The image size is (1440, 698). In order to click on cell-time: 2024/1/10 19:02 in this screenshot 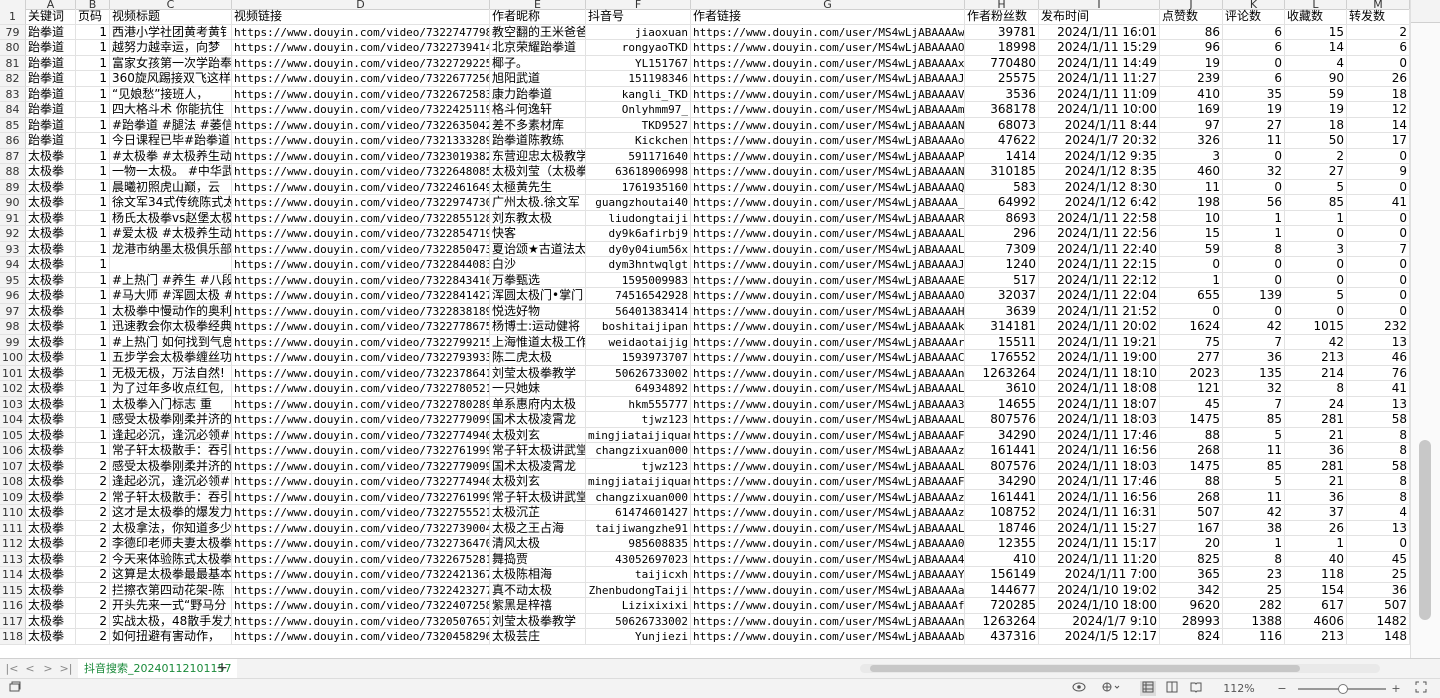, I will do `click(1099, 590)`.